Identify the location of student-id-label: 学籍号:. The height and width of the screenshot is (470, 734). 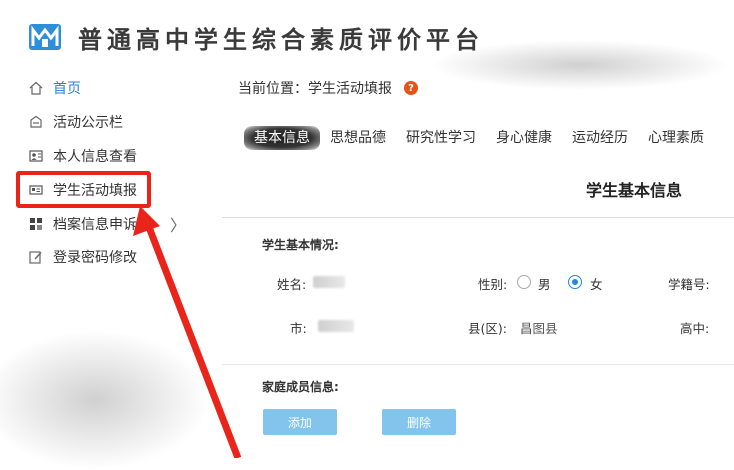
(689, 284).